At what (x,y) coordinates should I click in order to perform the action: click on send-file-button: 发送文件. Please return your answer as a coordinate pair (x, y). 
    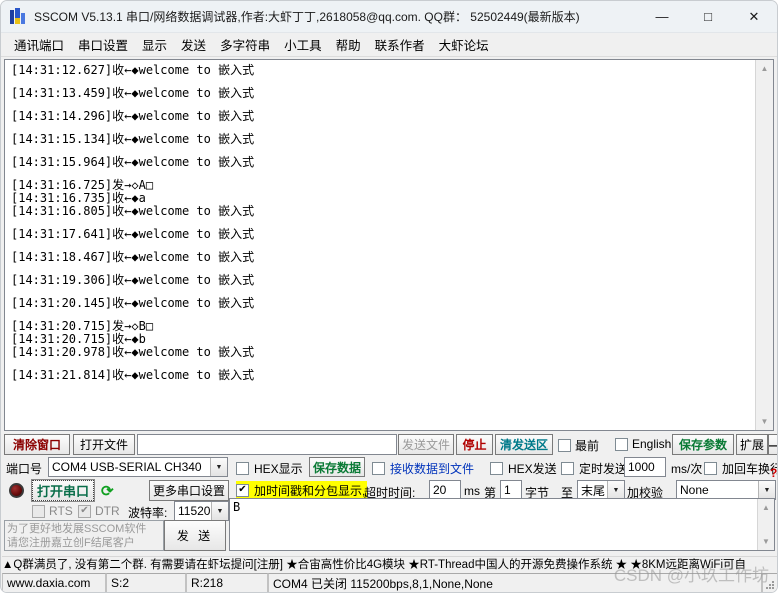
    Looking at the image, I should click on (426, 444).